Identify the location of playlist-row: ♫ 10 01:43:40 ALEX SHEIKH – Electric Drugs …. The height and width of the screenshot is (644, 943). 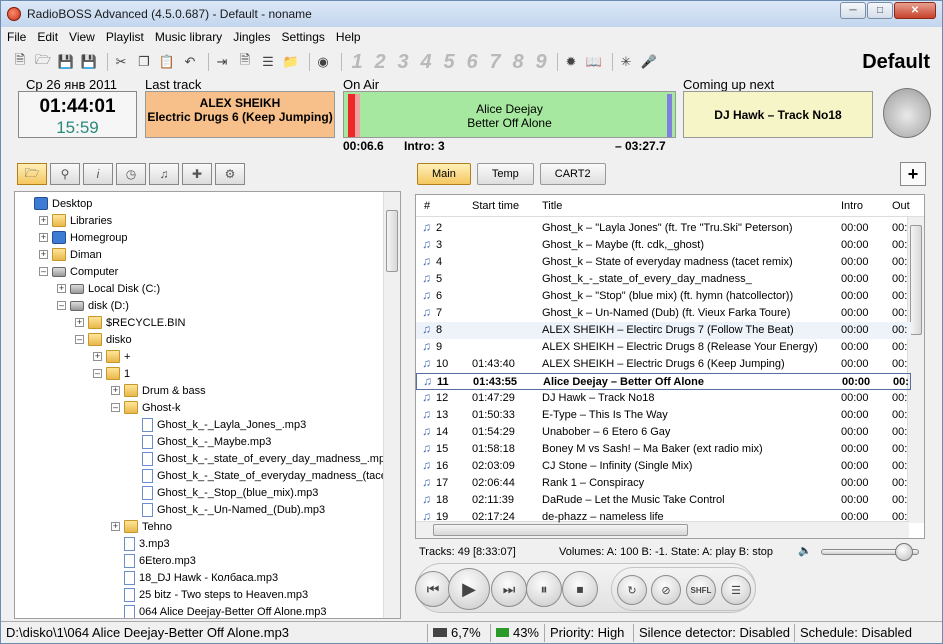
(663, 364).